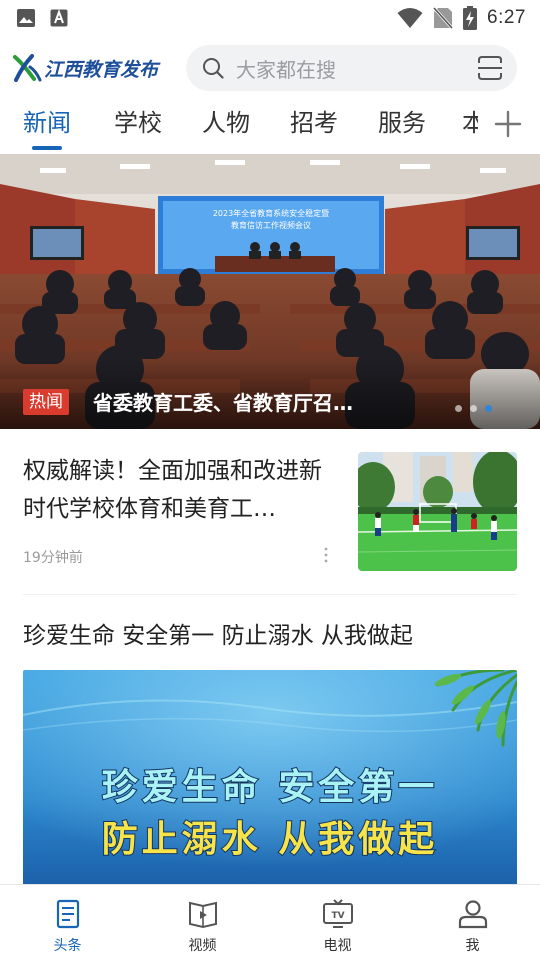 The width and height of the screenshot is (540, 960). What do you see at coordinates (443, 18) in the screenshot?
I see `no-sim-icon` at bounding box center [443, 18].